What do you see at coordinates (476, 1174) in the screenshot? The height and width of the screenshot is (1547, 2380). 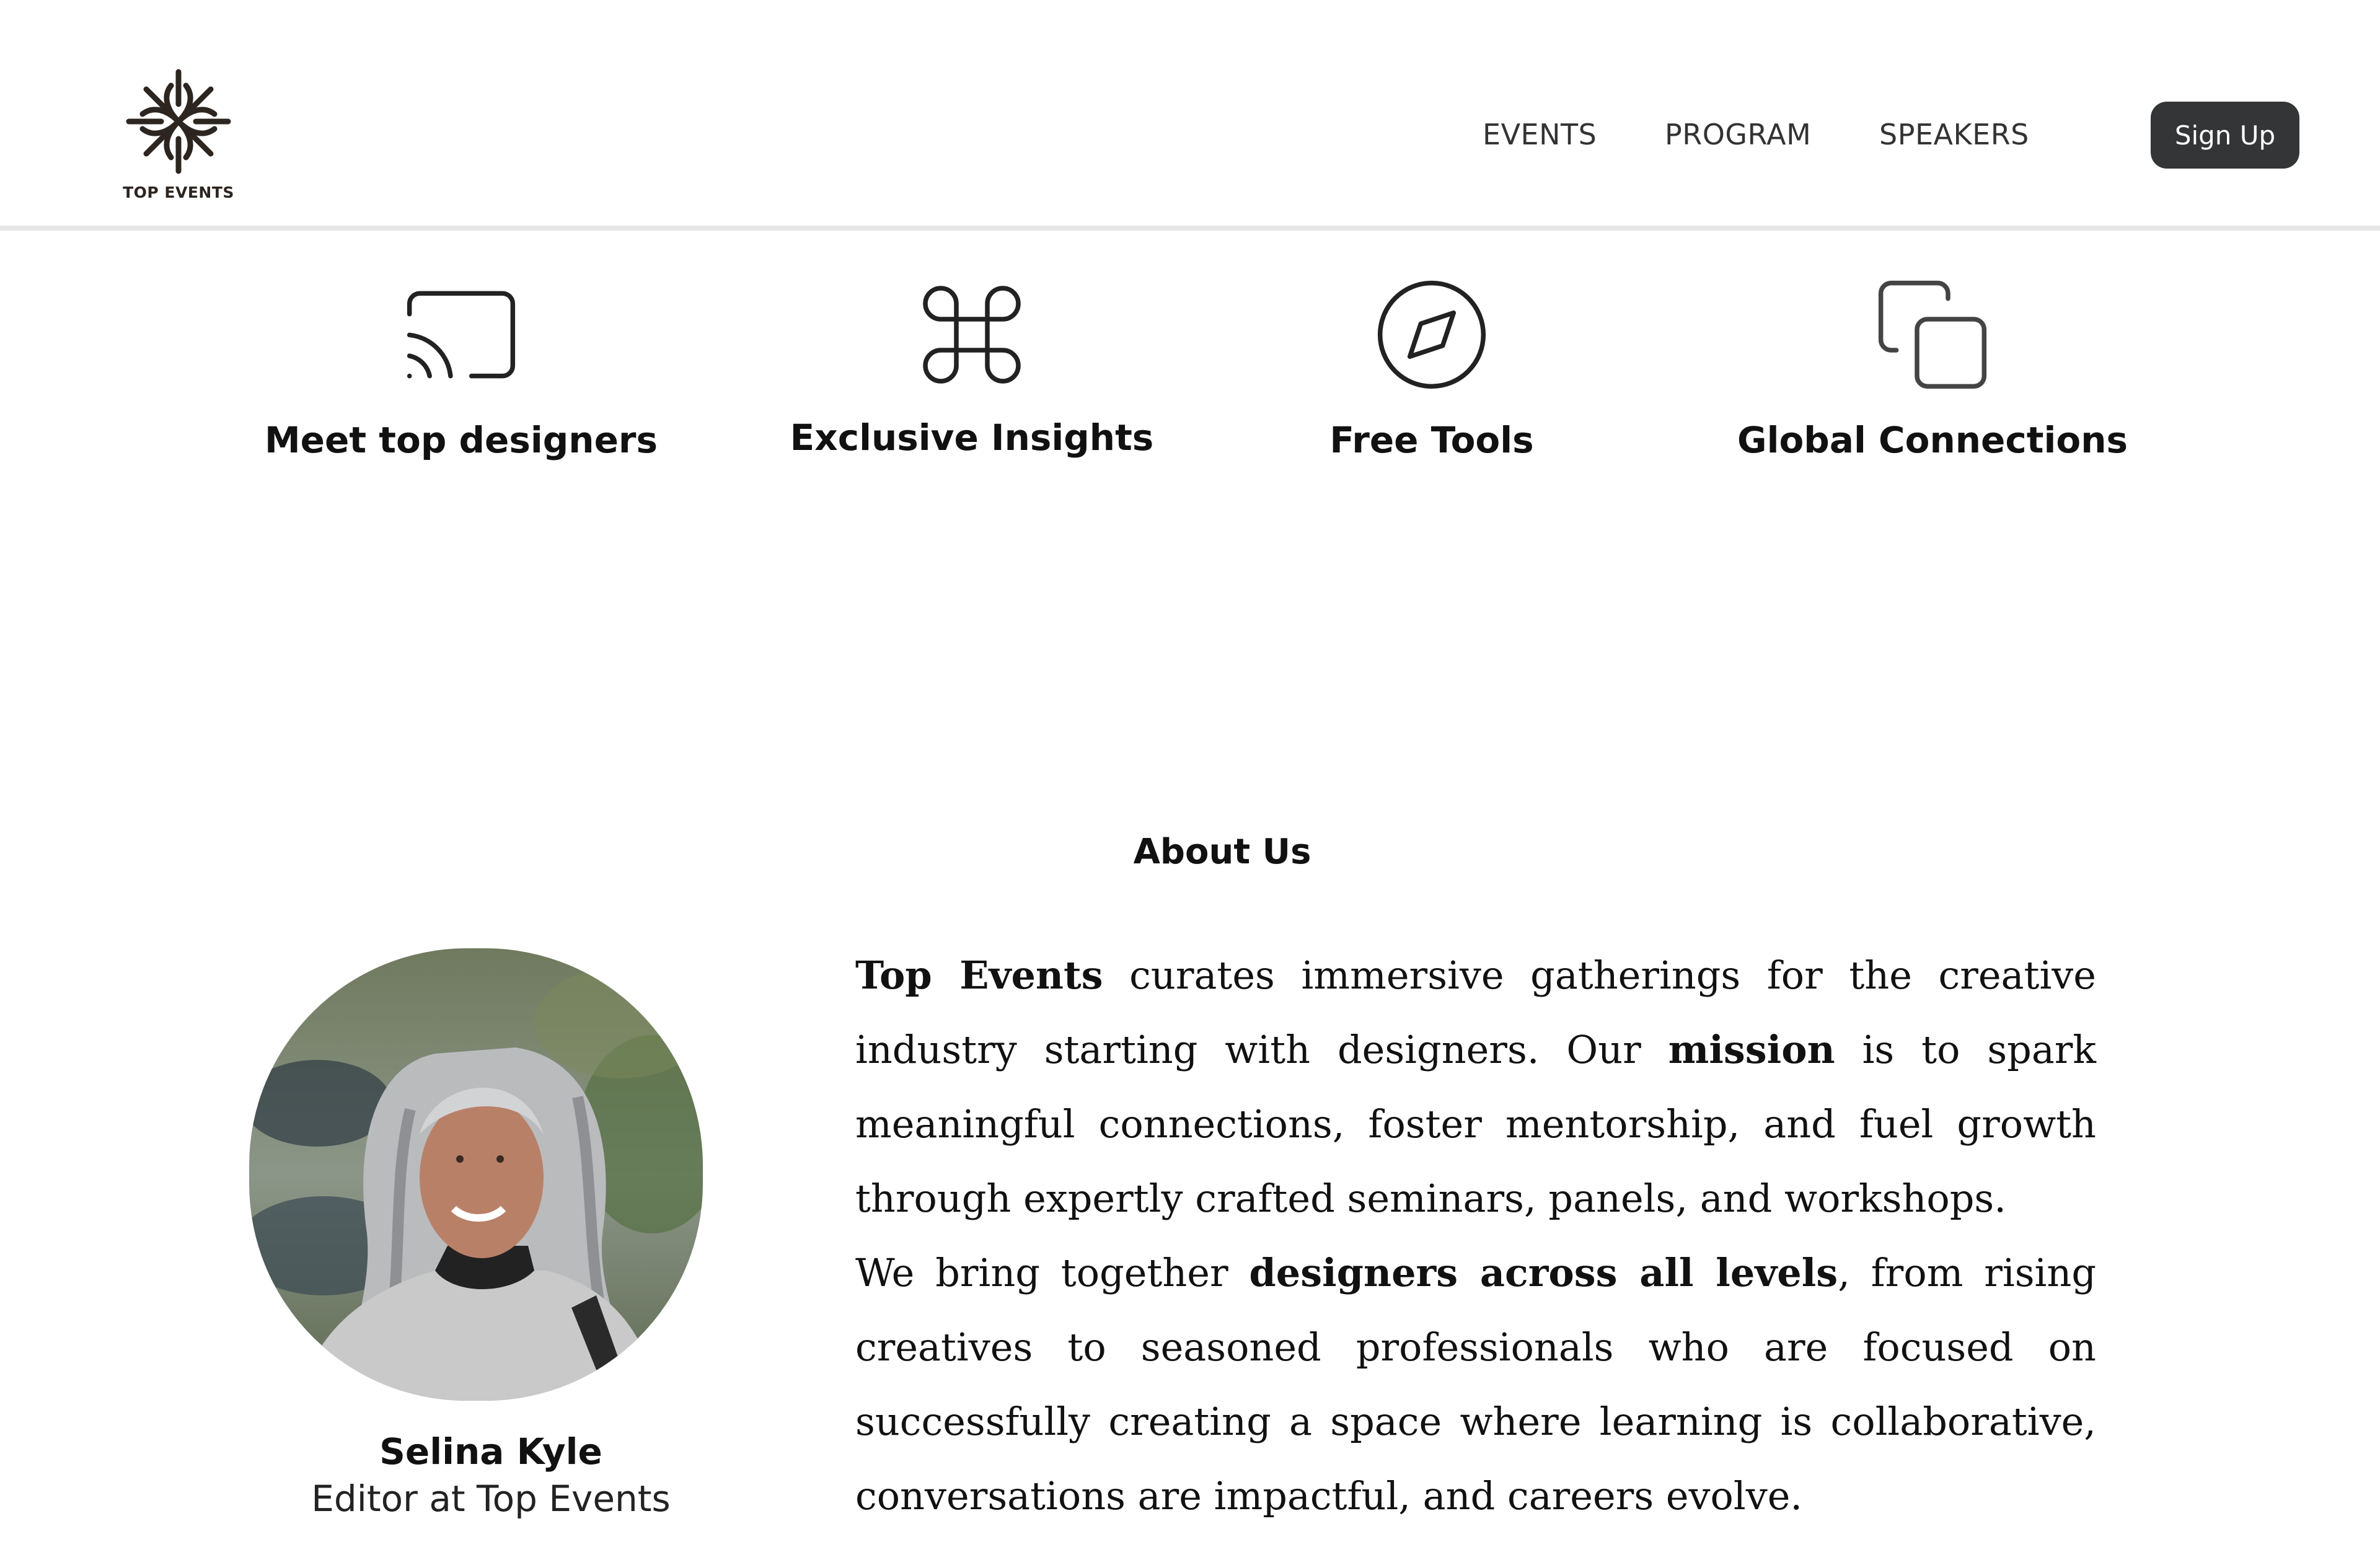 I see `person-photo` at bounding box center [476, 1174].